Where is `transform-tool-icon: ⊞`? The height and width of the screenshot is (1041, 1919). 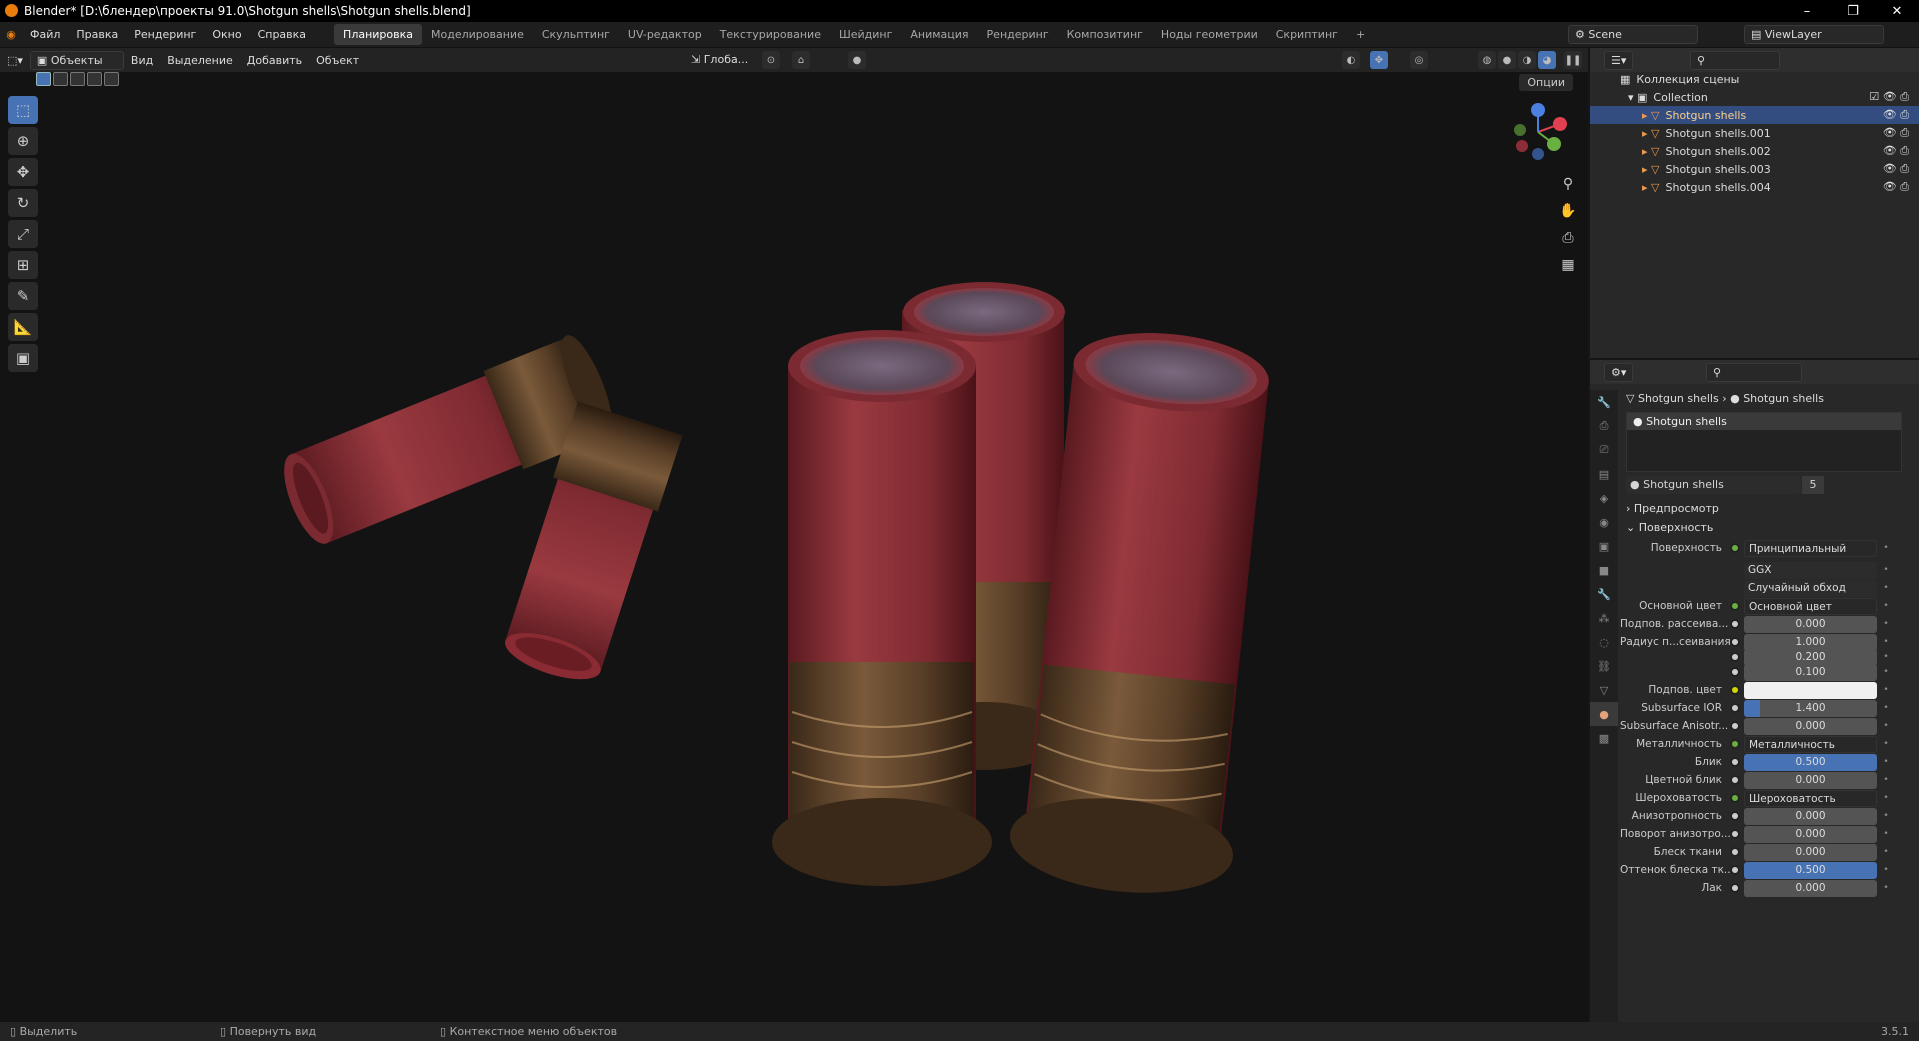
transform-tool-icon: ⊞ is located at coordinates (23, 265).